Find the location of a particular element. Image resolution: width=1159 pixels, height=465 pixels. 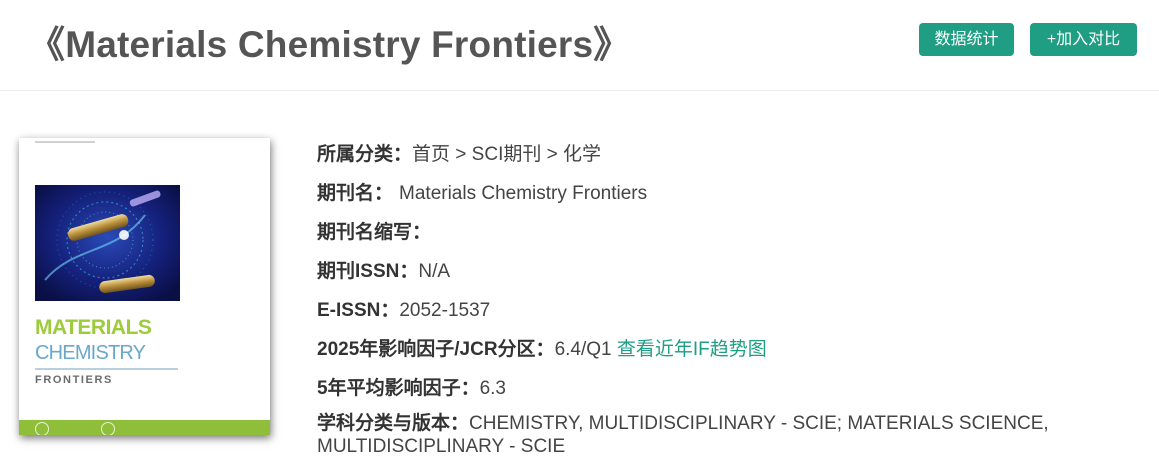

journal-name-row: 期刊名： Materials Chemistry Frontiers is located at coordinates (482, 191).